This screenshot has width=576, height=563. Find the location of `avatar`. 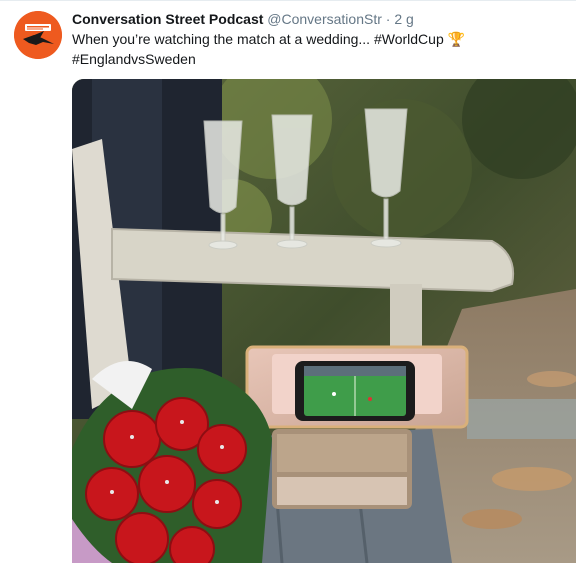

avatar is located at coordinates (38, 35).